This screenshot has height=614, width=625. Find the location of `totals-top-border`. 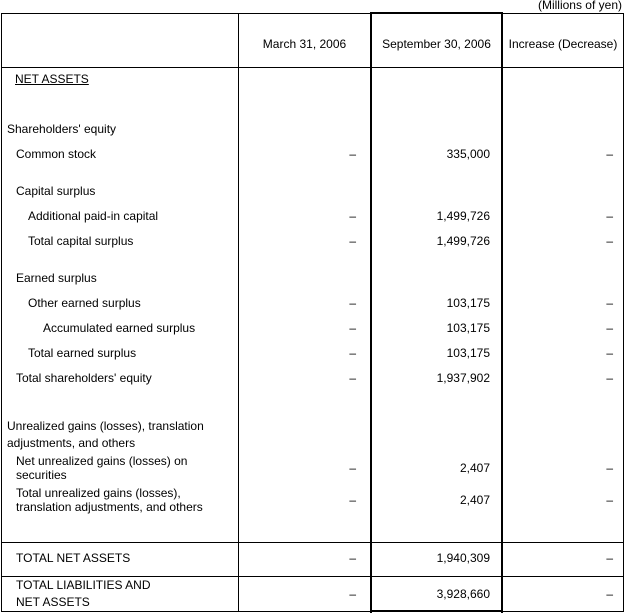

totals-top-border is located at coordinates (312, 542).